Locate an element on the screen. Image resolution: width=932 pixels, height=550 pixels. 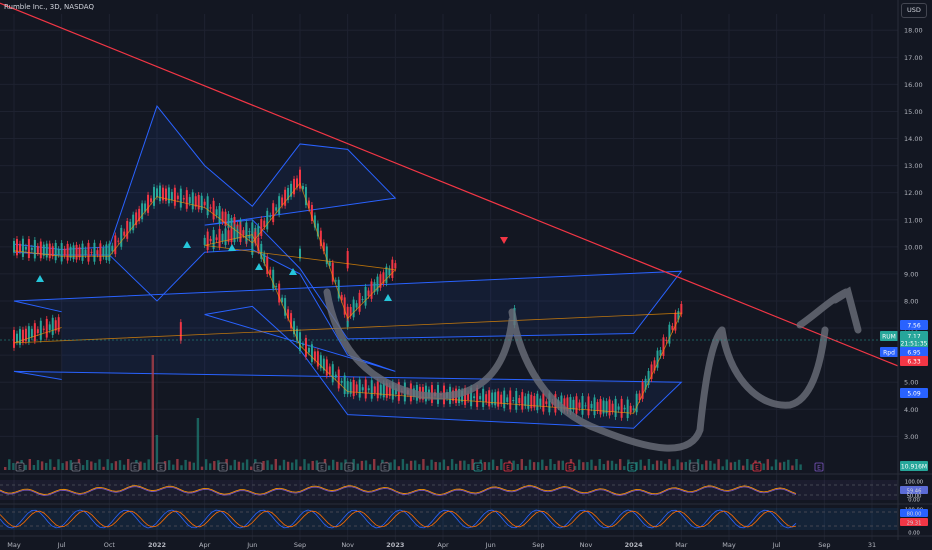
y-tick-label: 15.00 is located at coordinates (913, 112).